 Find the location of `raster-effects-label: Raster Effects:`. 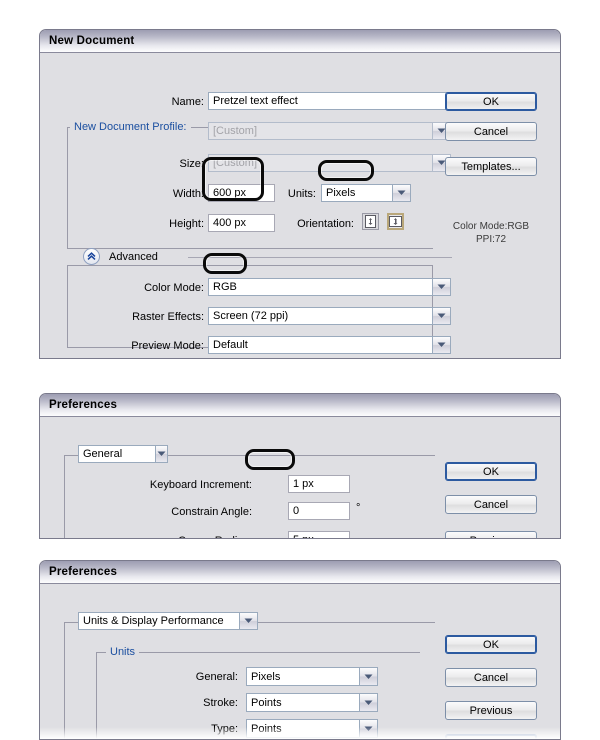

raster-effects-label: Raster Effects: is located at coordinates (168, 317).